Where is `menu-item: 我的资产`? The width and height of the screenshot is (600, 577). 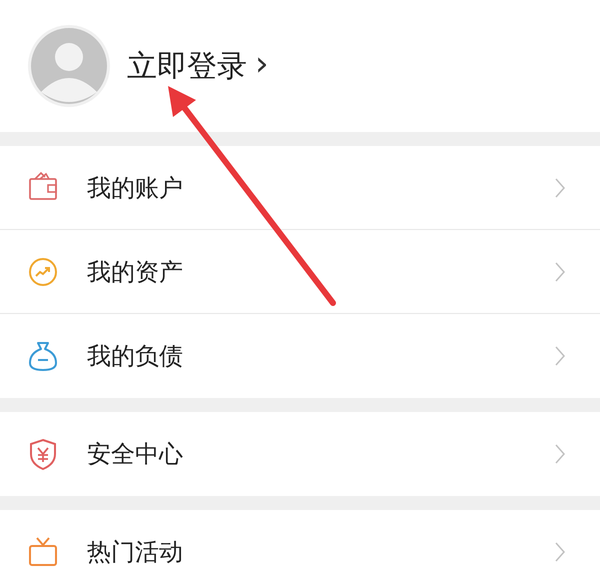
menu-item: 我的资产 is located at coordinates (300, 272).